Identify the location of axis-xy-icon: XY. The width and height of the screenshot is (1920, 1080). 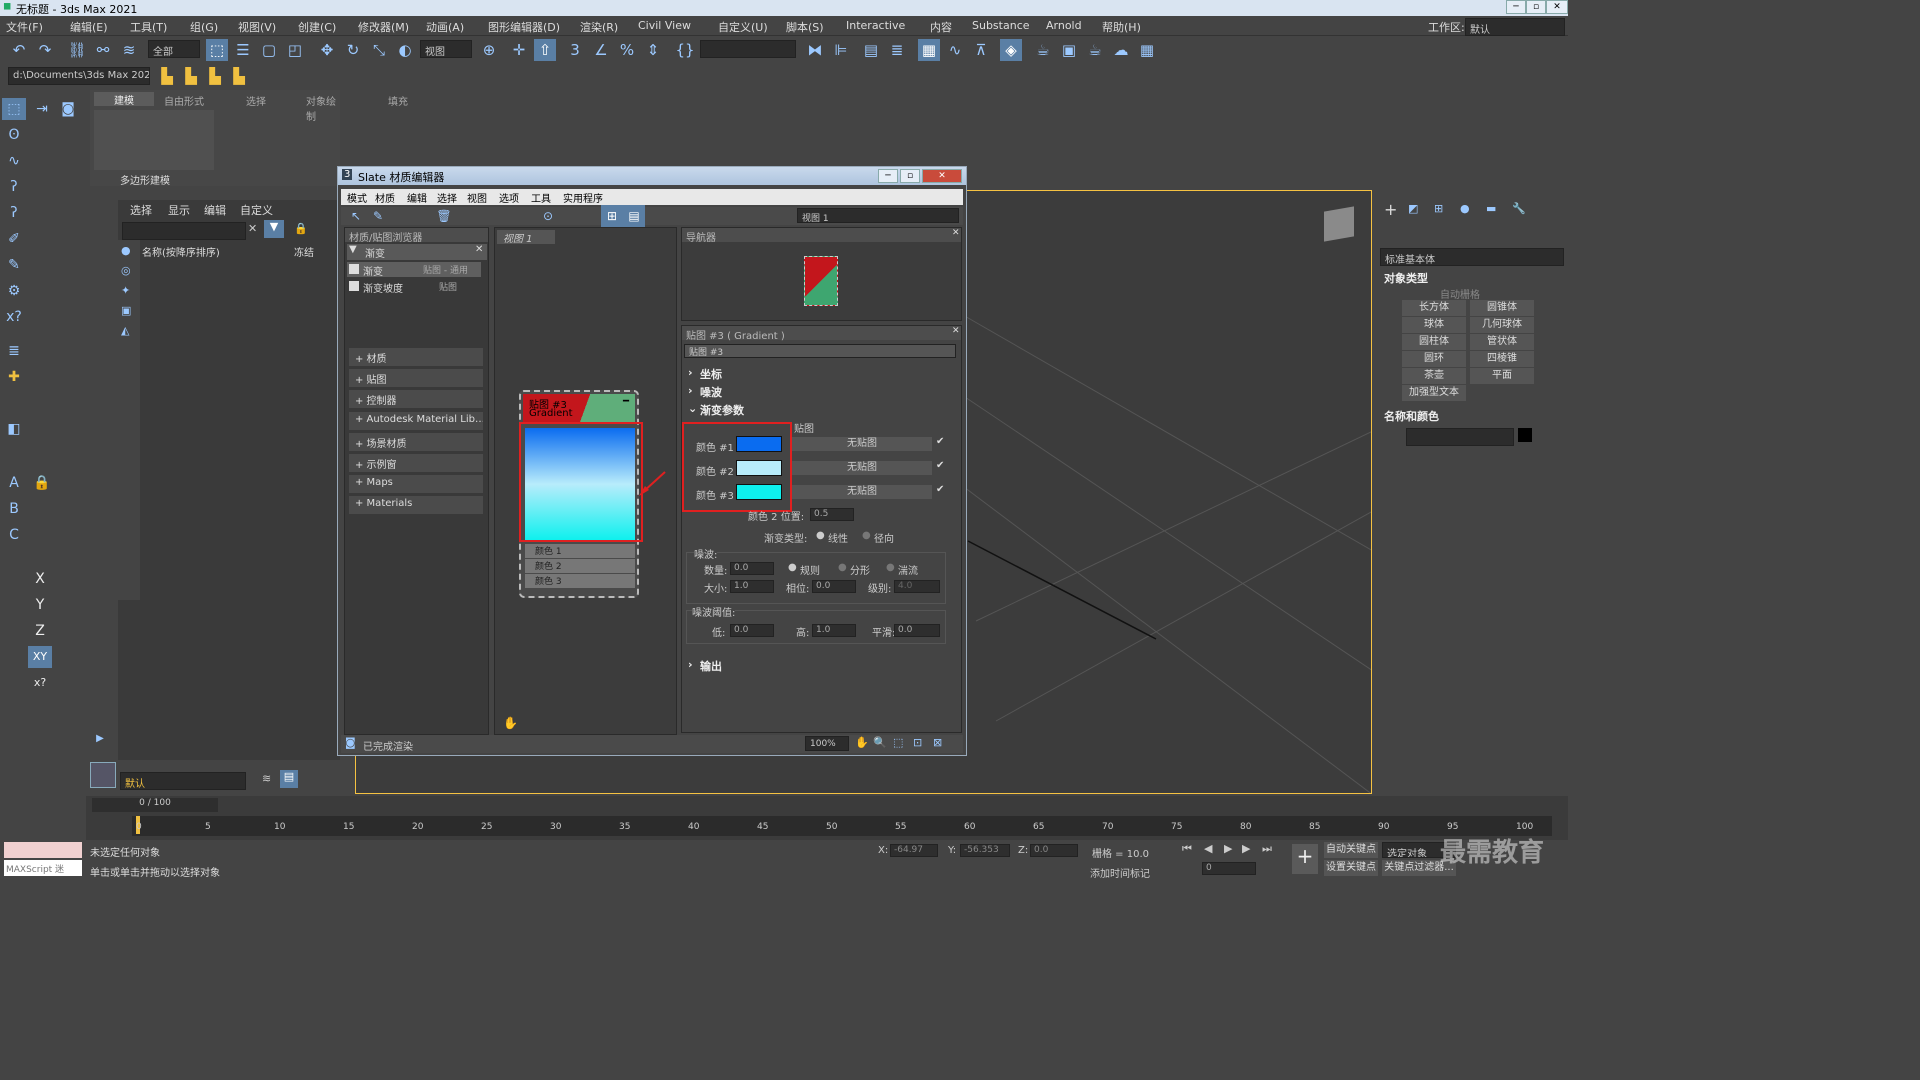
(40, 657).